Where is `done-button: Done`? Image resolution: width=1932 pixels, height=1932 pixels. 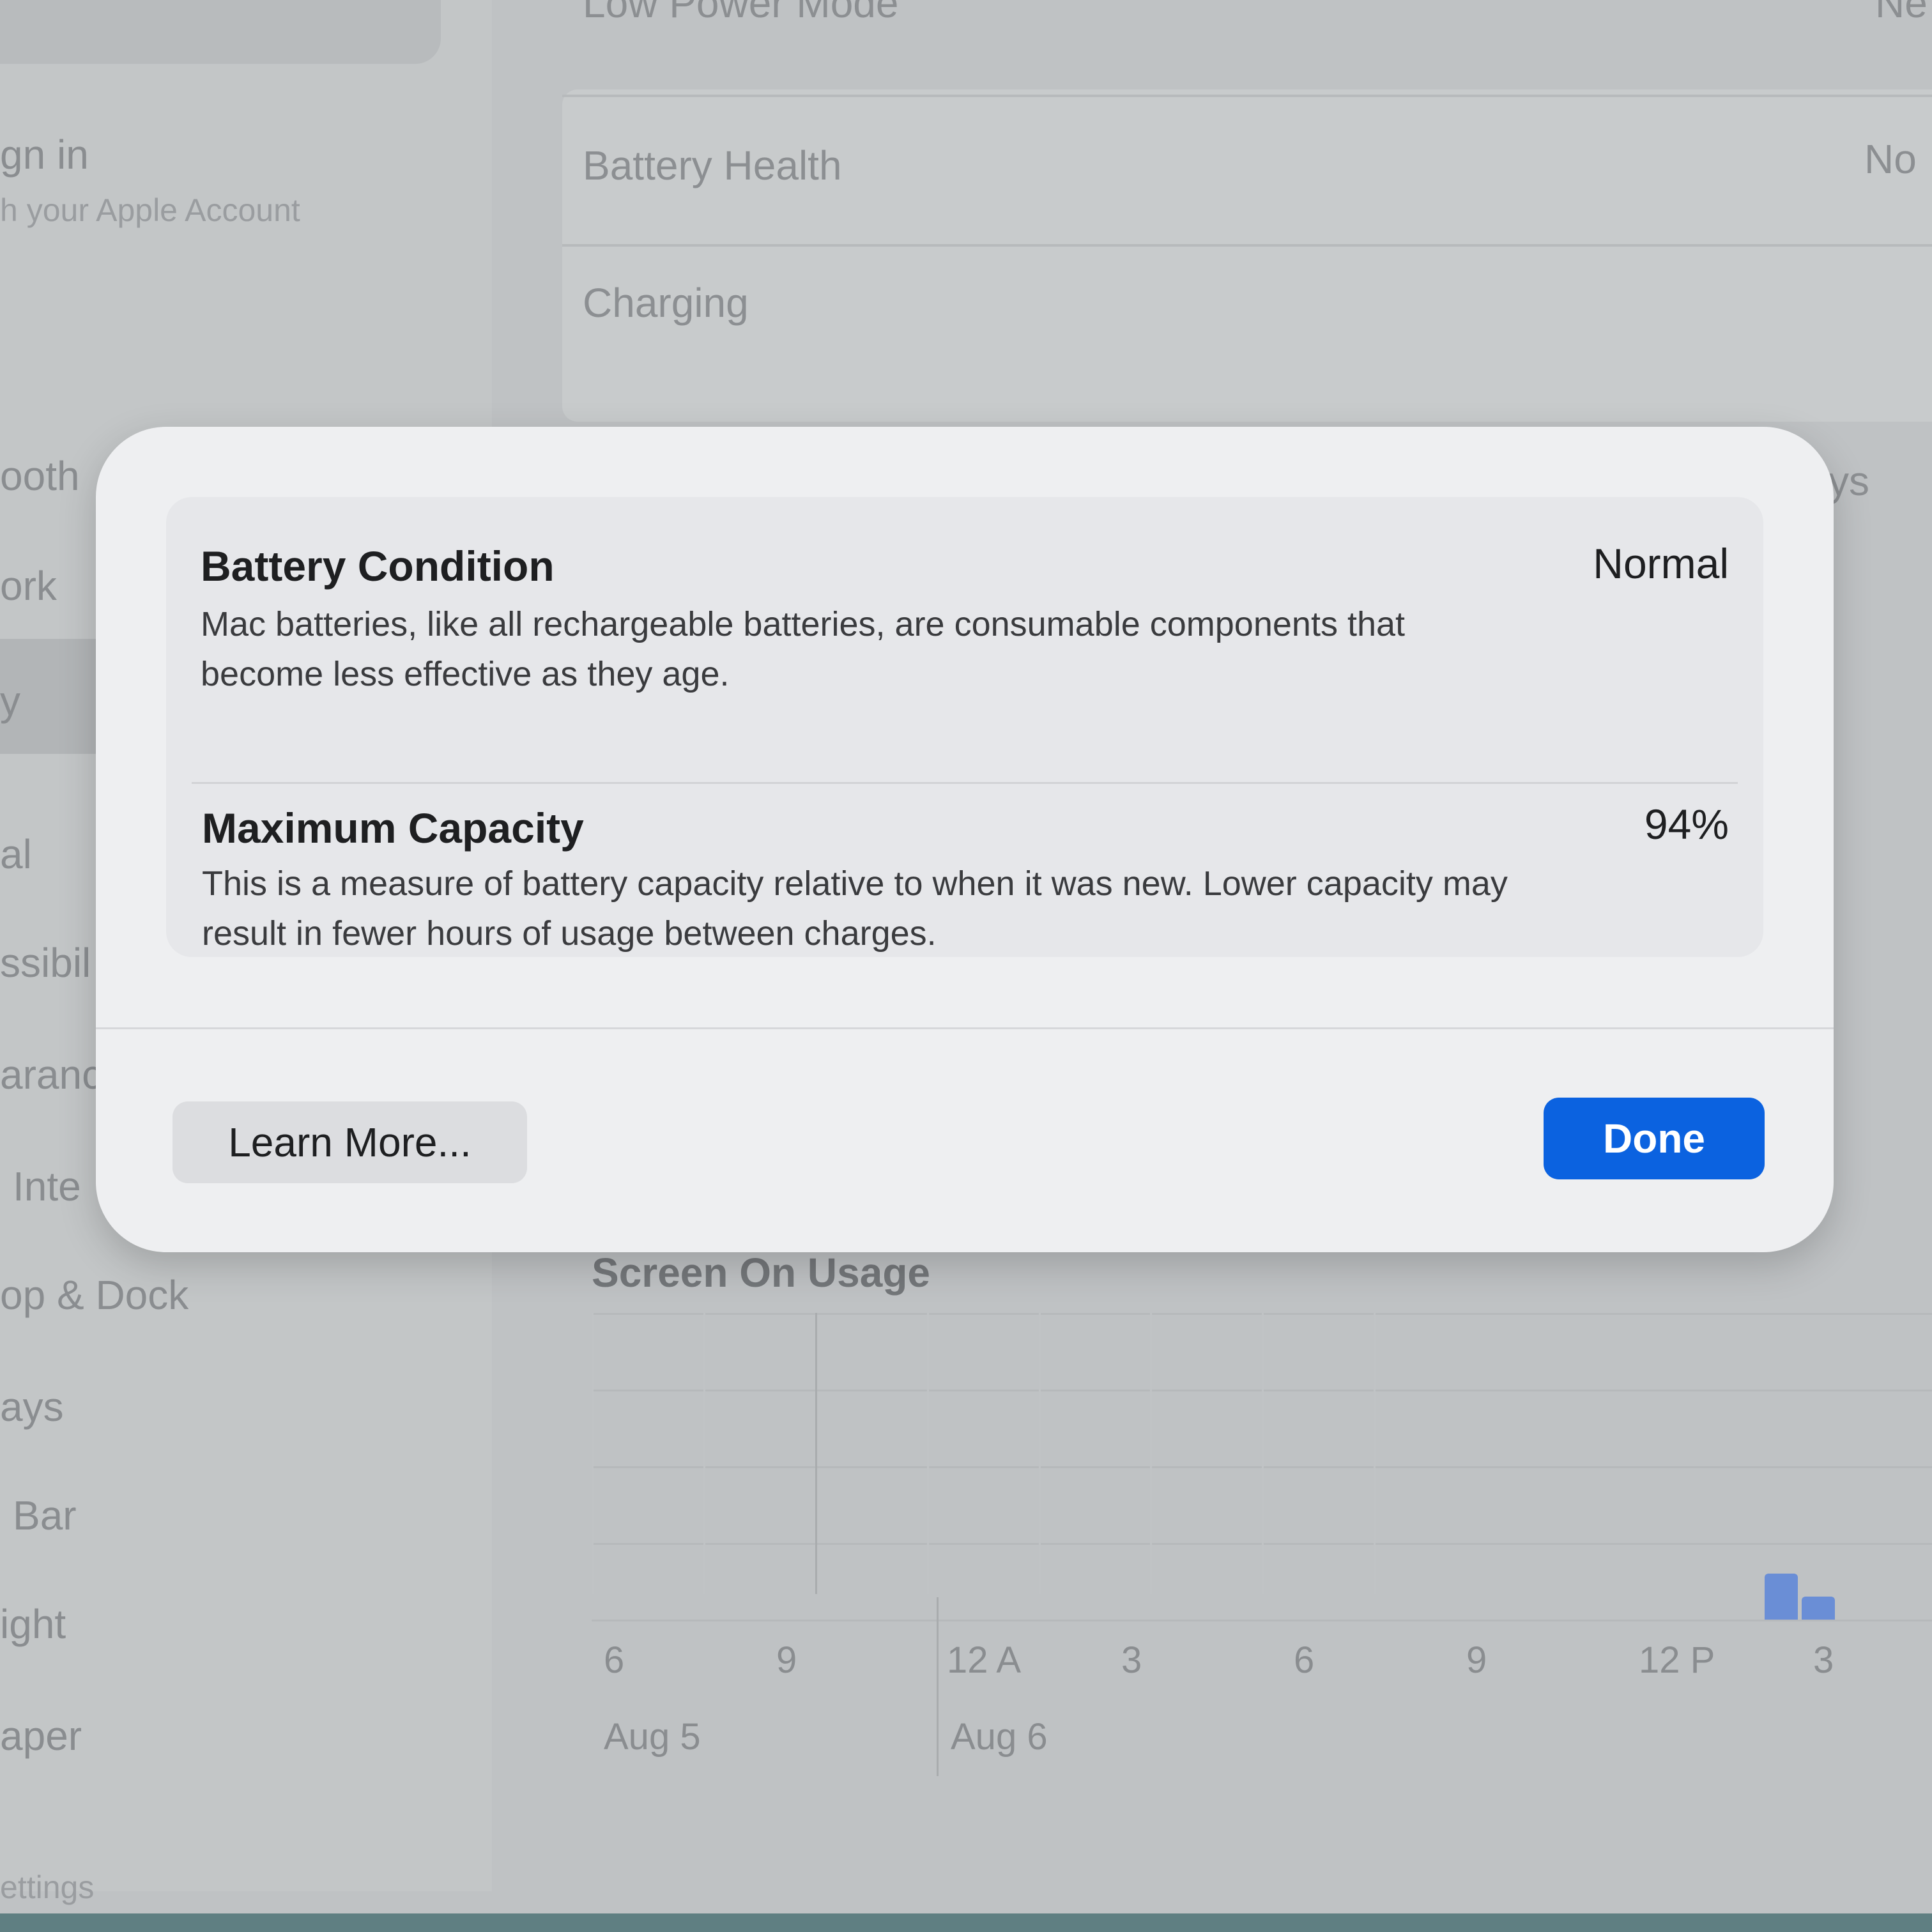
done-button: Done is located at coordinates (1654, 1138).